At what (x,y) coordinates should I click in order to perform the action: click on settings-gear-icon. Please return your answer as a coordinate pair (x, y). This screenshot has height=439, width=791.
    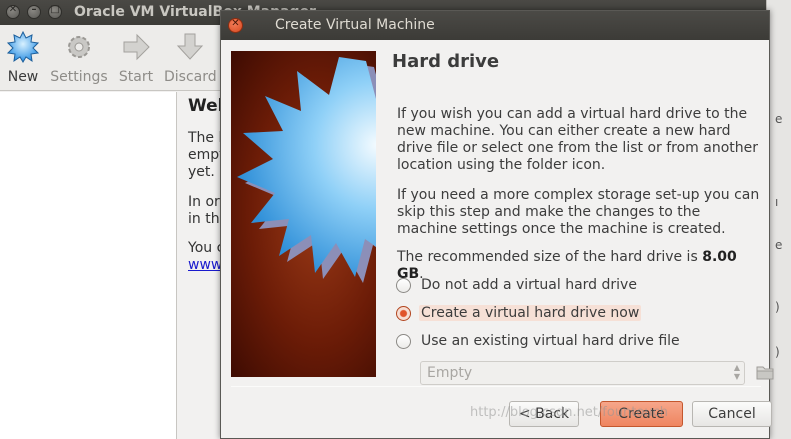
    Looking at the image, I should click on (79, 47).